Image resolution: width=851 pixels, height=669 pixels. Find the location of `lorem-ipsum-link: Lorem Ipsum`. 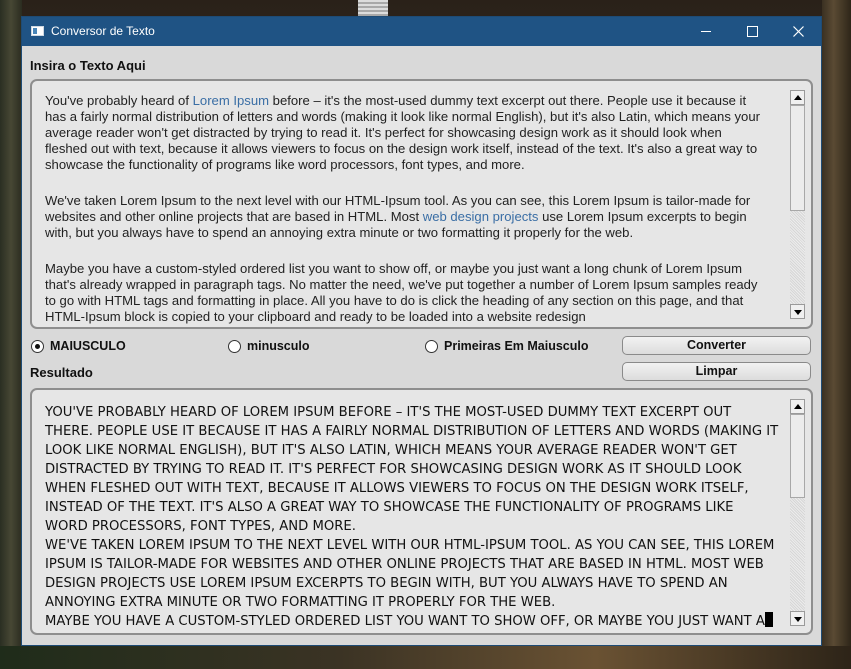

lorem-ipsum-link: Lorem Ipsum is located at coordinates (231, 100).